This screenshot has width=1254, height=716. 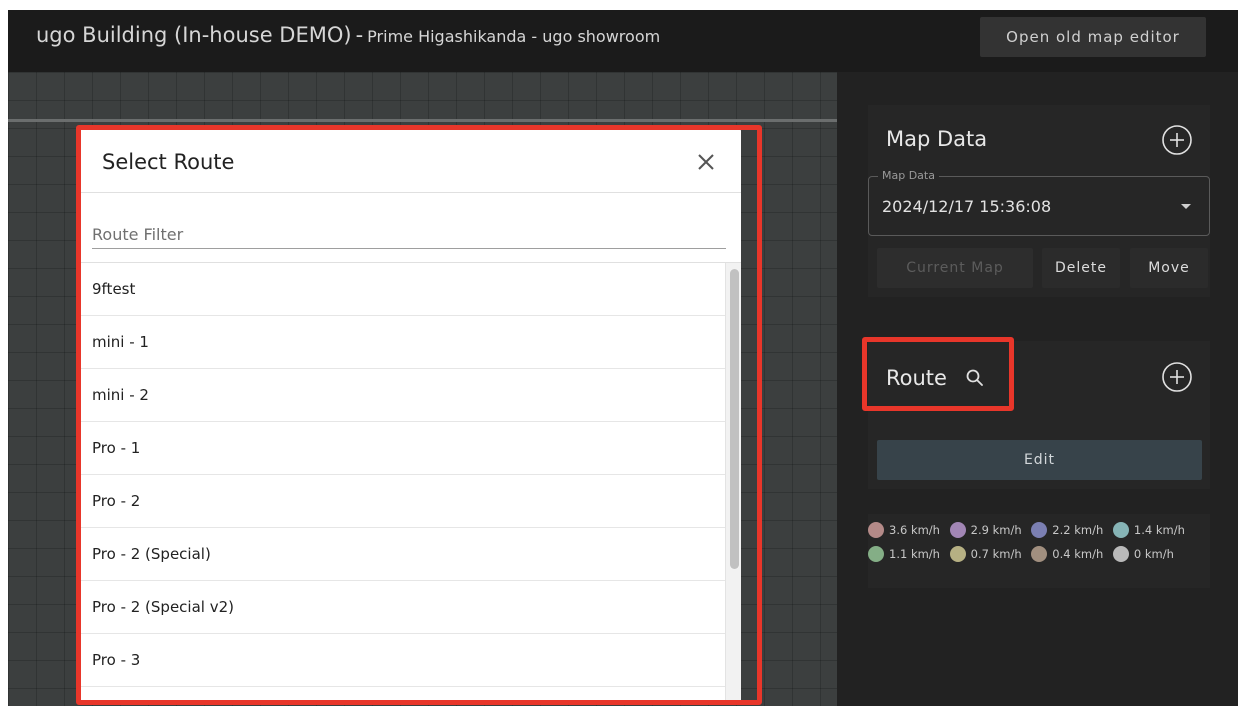 What do you see at coordinates (908, 175) in the screenshot?
I see `map-data-select-label: Map Data` at bounding box center [908, 175].